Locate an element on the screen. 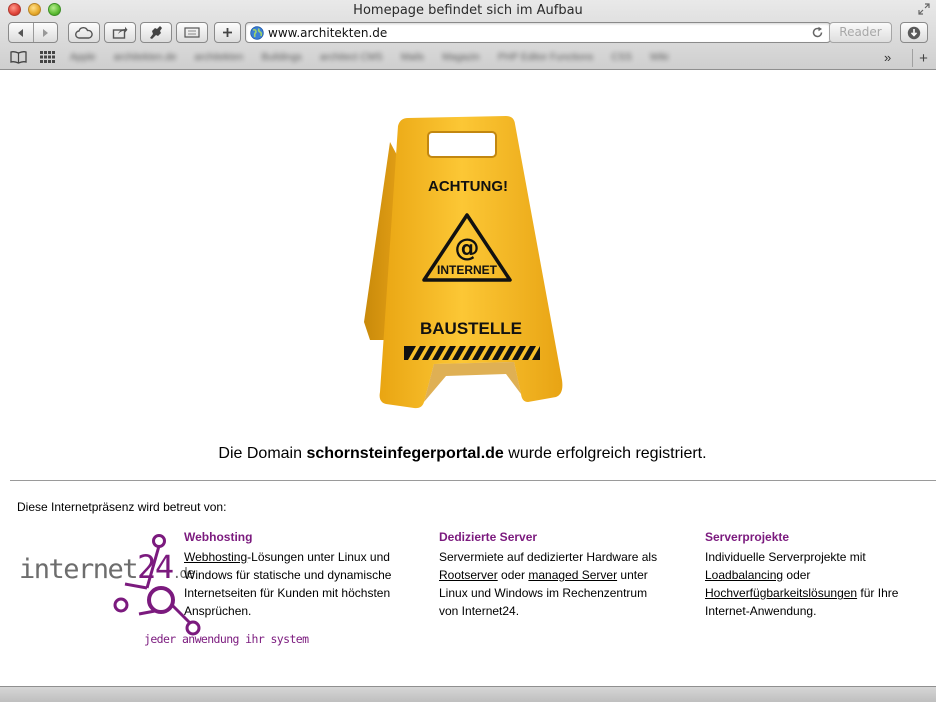 Image resolution: width=936 pixels, height=702 pixels. sign-at-symbol: @ is located at coordinates (467, 247).